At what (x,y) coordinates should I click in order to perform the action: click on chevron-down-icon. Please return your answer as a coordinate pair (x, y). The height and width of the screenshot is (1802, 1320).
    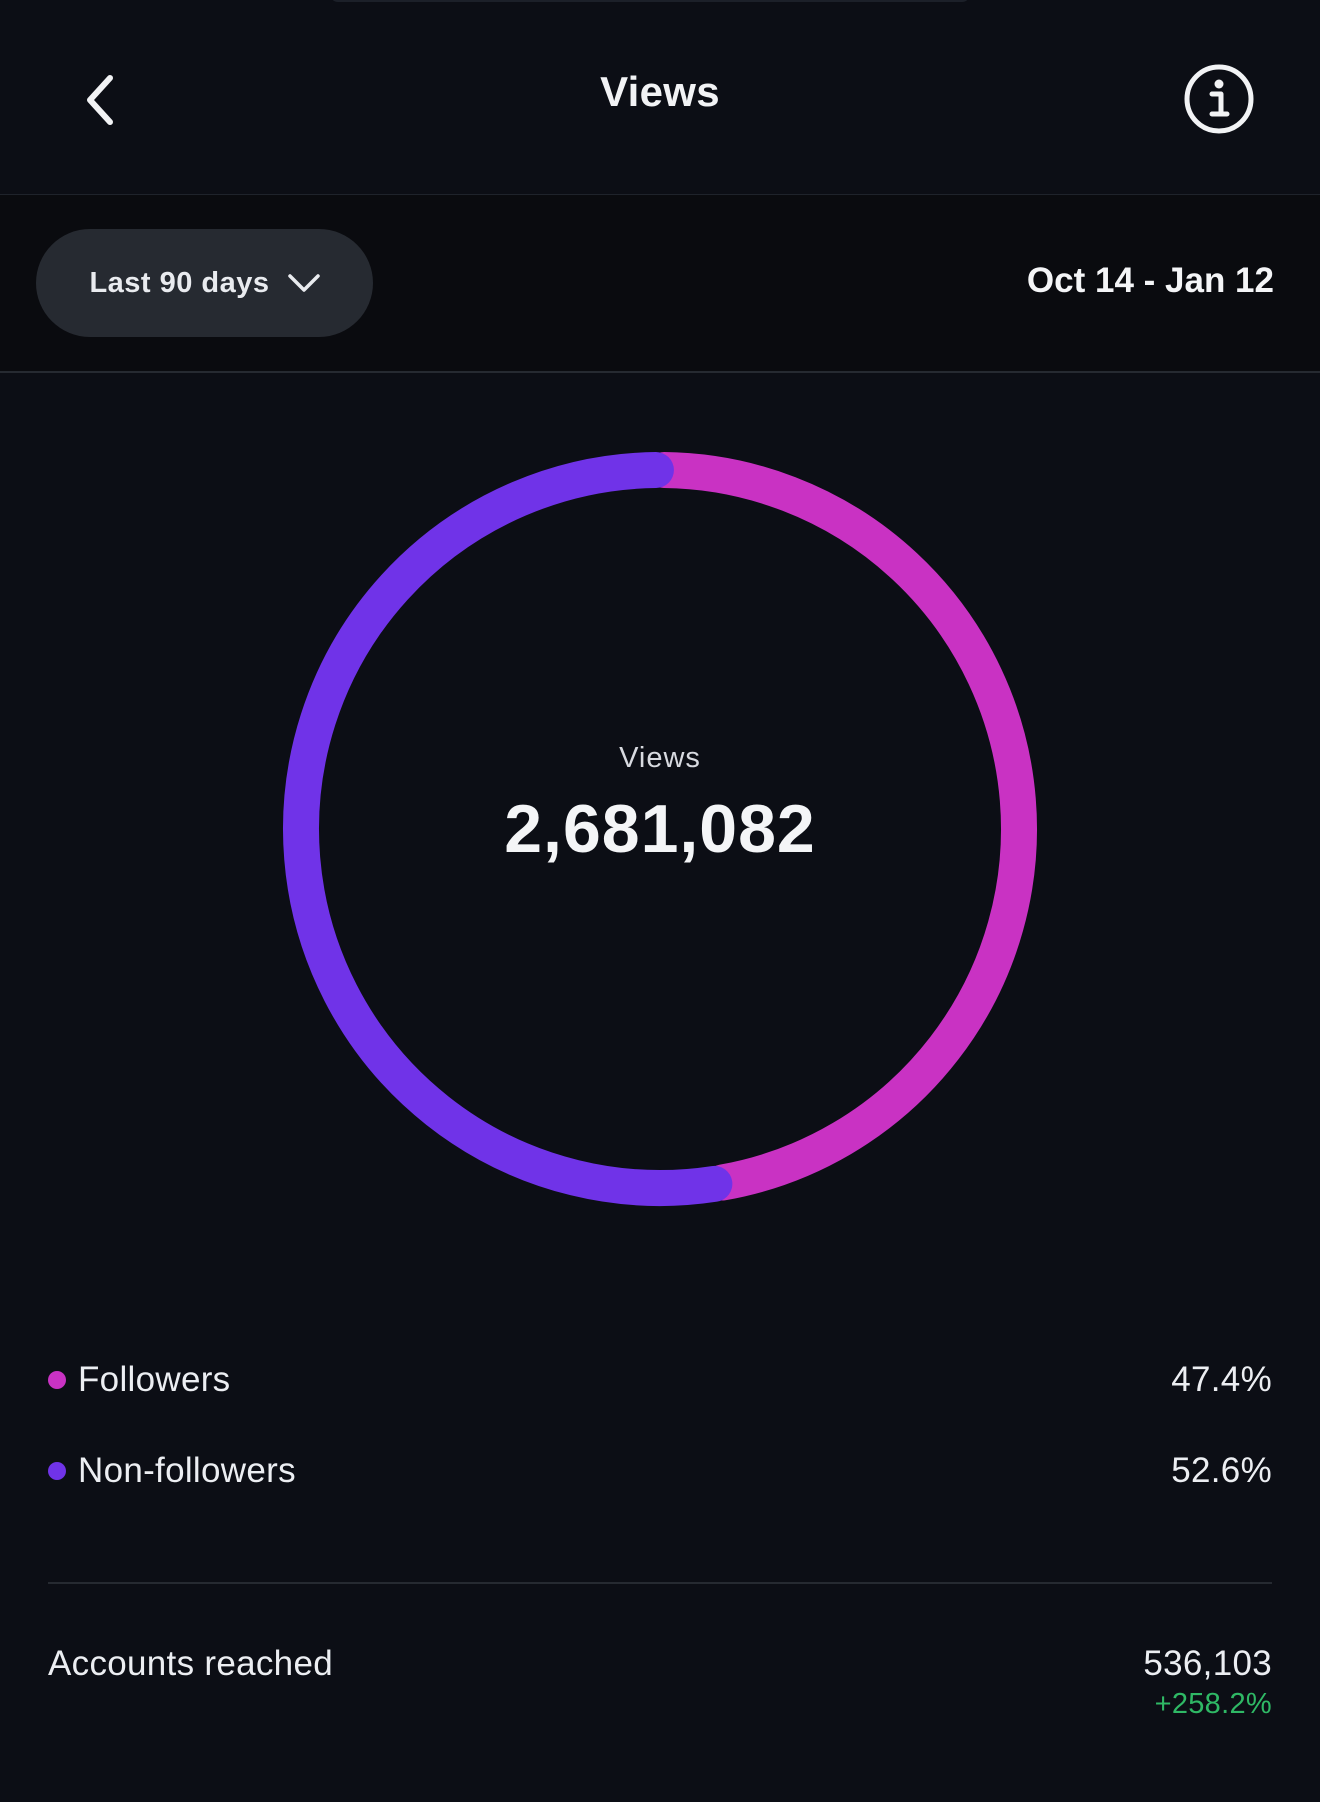
    Looking at the image, I should click on (303, 283).